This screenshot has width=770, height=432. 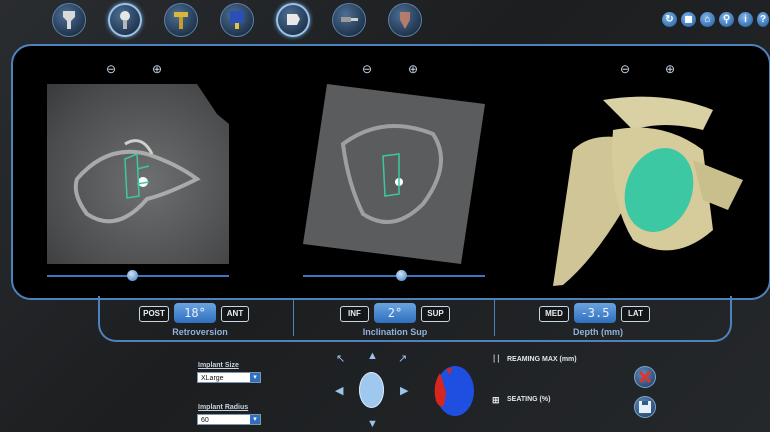 I want to click on seating-label: SEATING (%), so click(x=529, y=399).